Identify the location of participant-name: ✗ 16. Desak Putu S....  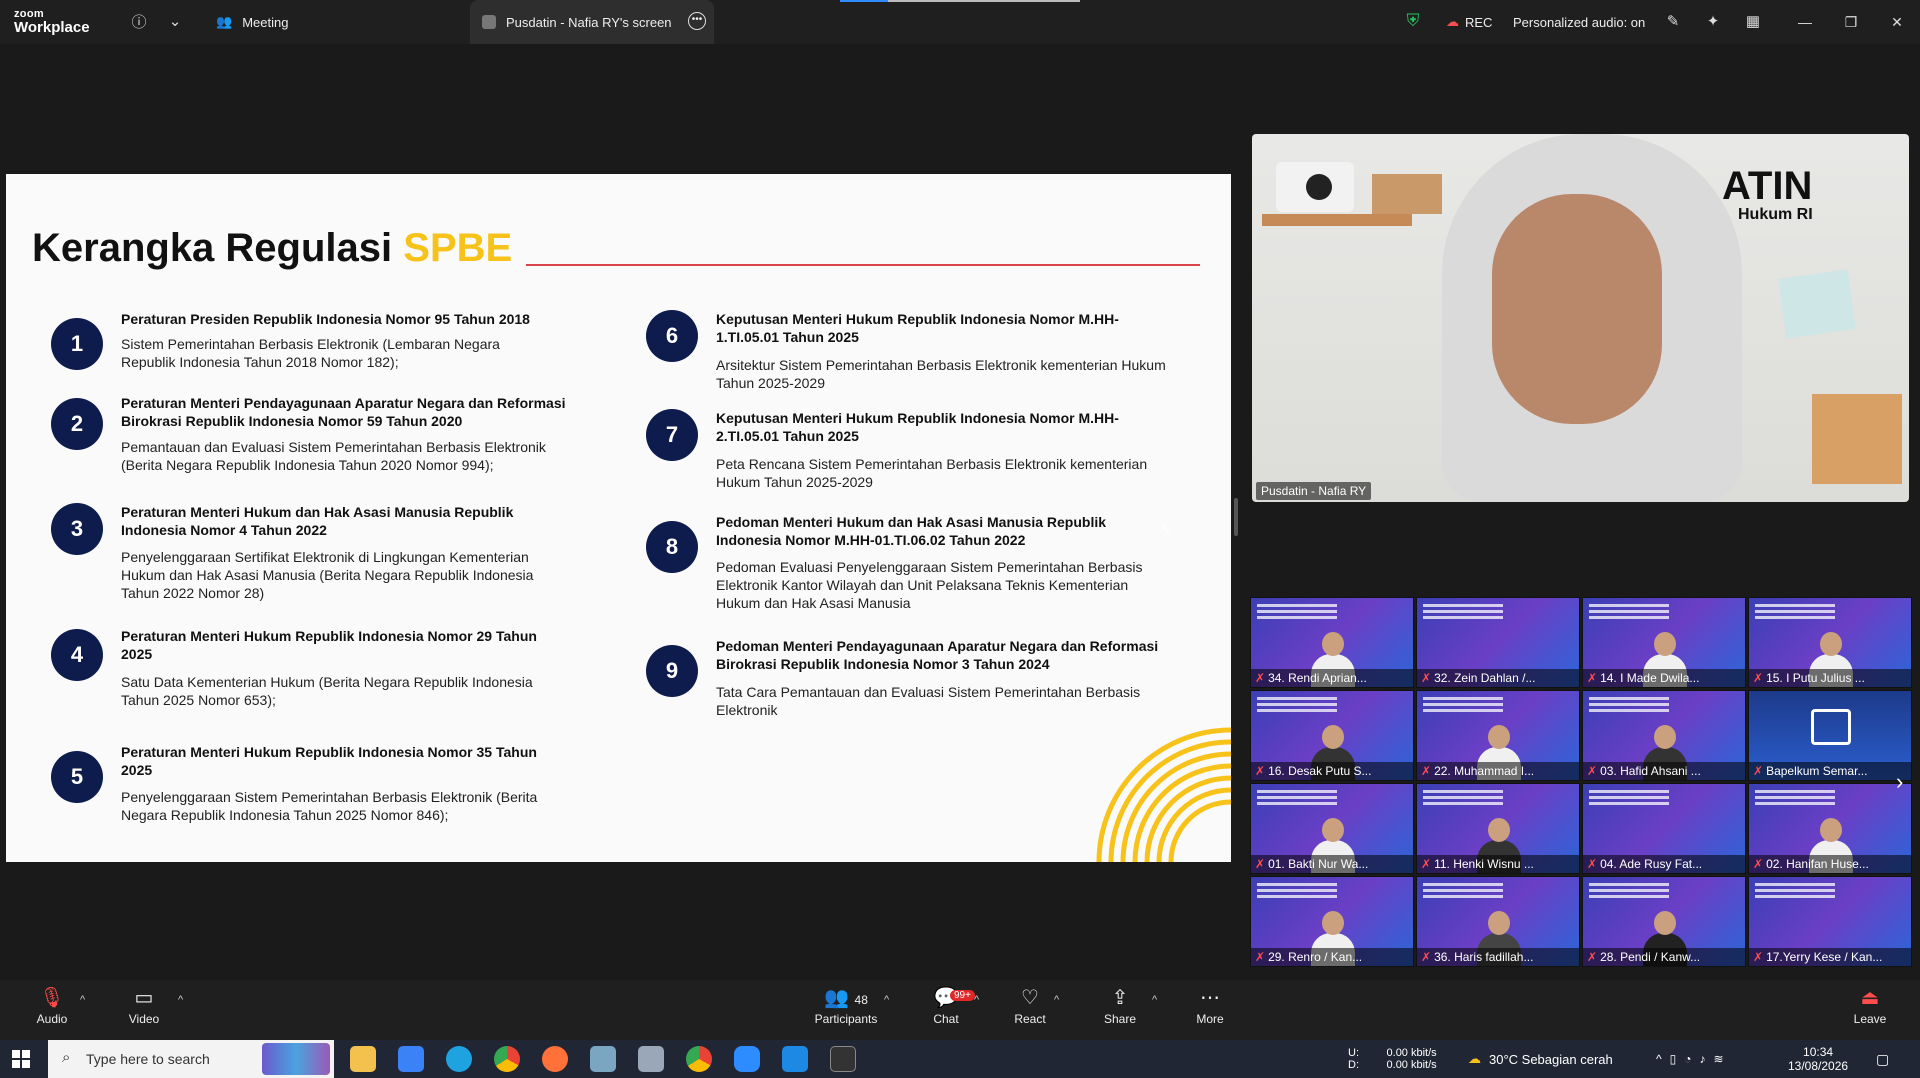
(1332, 771).